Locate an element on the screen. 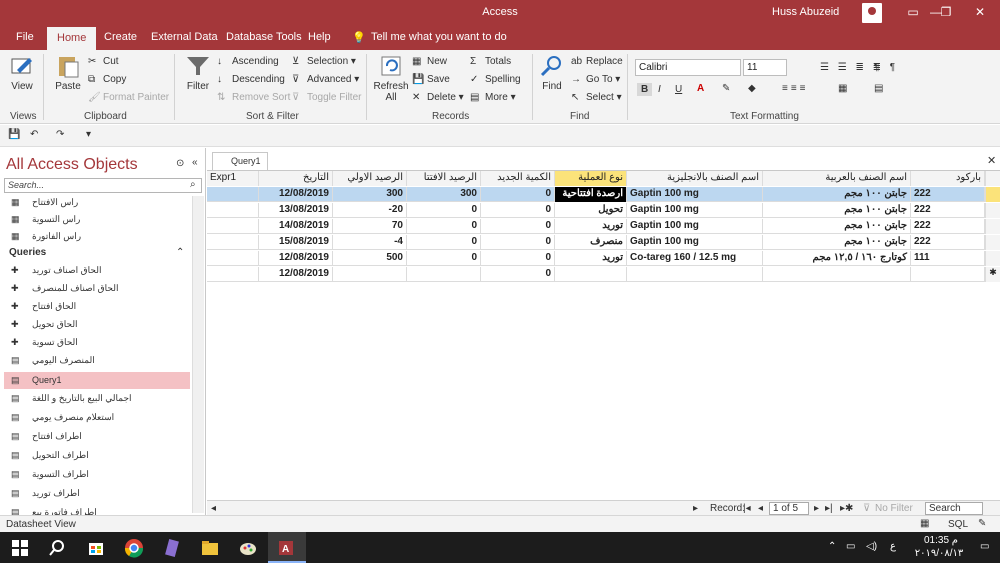  avatar is located at coordinates (872, 13).